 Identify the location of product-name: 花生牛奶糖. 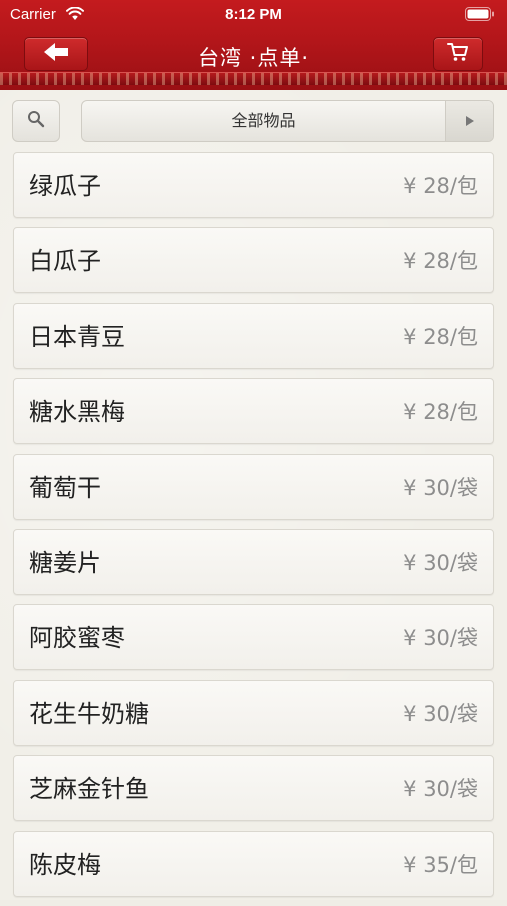
(89, 713).